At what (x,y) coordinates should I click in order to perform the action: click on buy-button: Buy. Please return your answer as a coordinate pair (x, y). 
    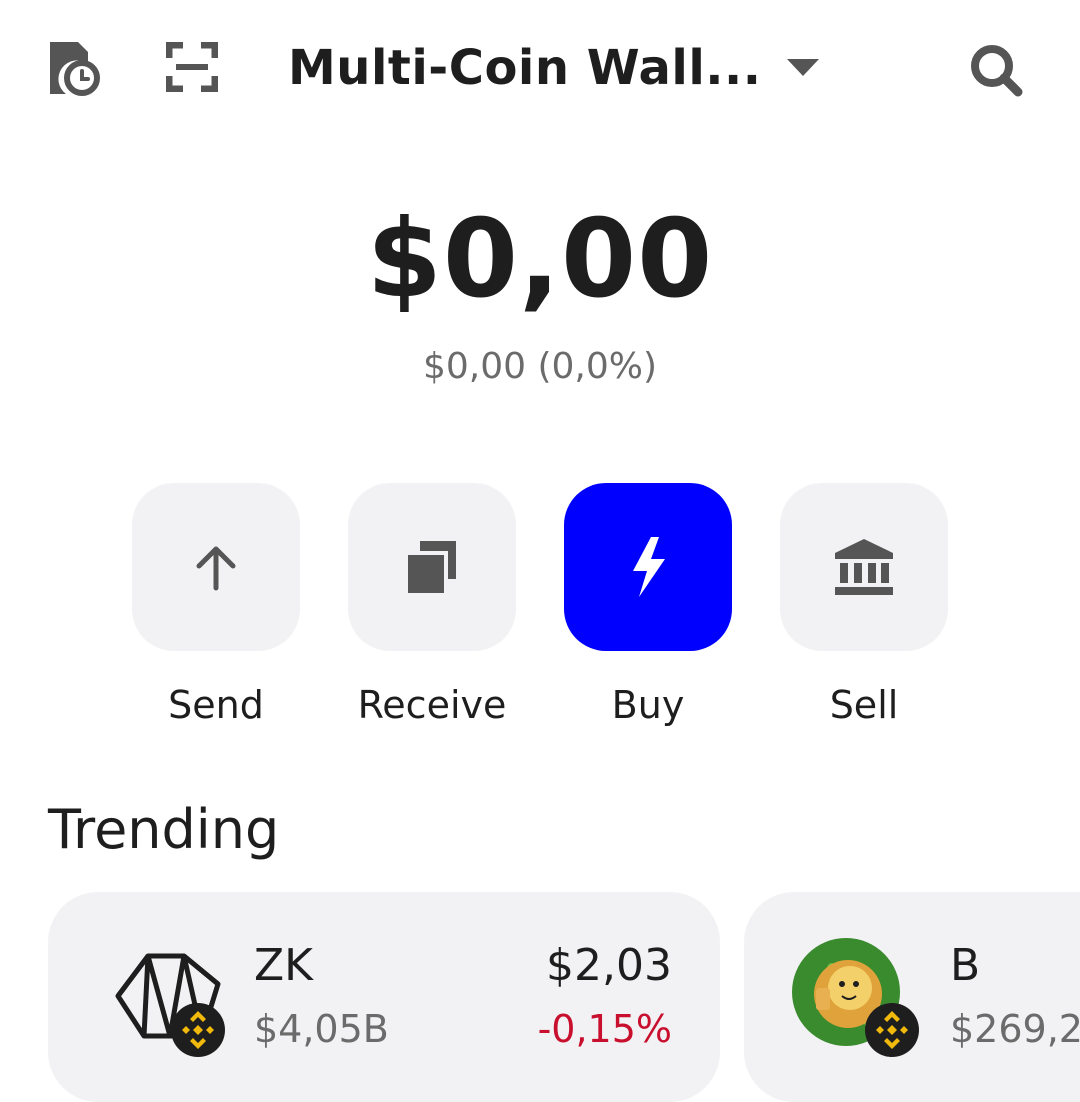
    Looking at the image, I should click on (648, 605).